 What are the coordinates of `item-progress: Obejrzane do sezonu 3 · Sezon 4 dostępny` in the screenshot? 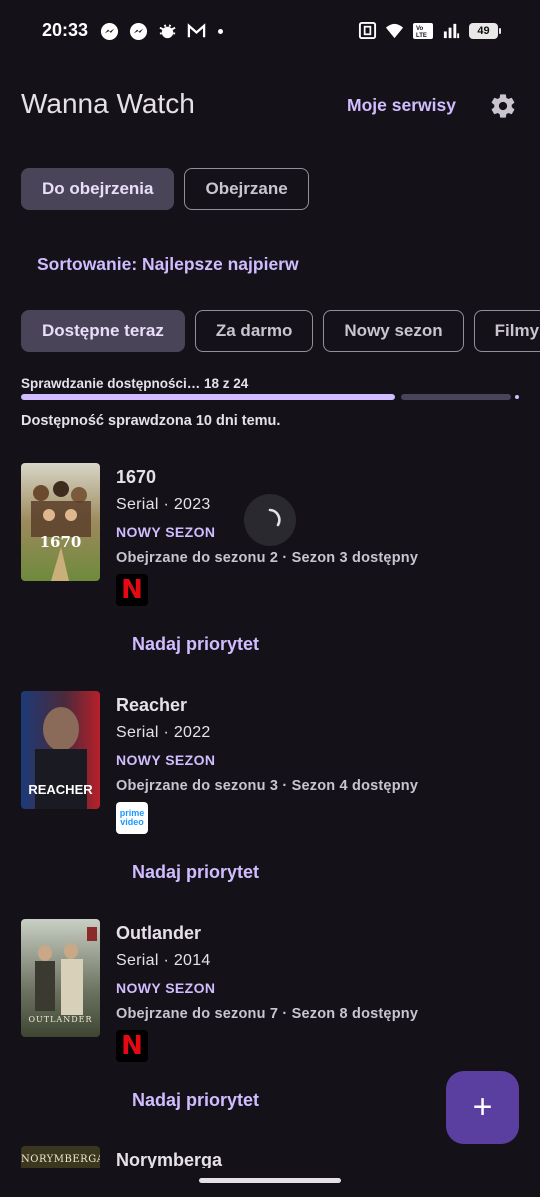 It's located at (267, 786).